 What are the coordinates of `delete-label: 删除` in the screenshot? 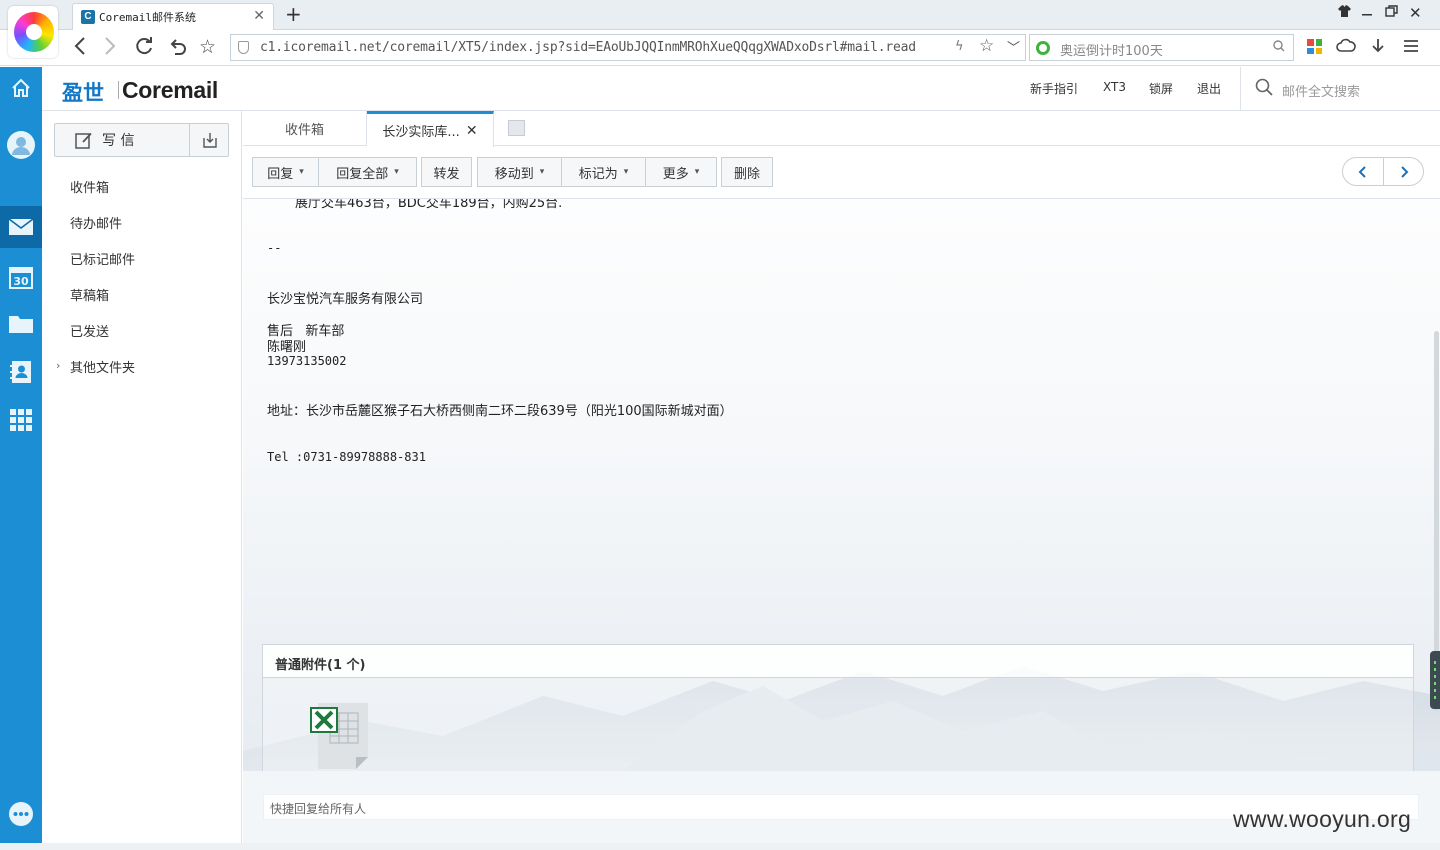 It's located at (746, 174).